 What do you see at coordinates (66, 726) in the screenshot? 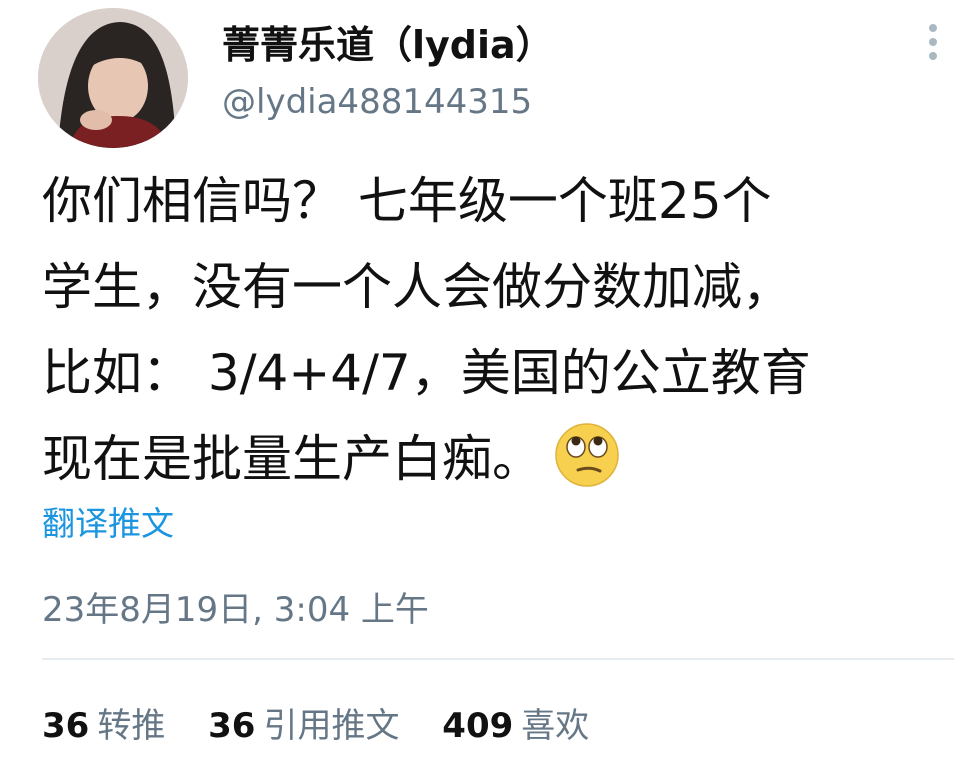
I see `retweets-count: 36` at bounding box center [66, 726].